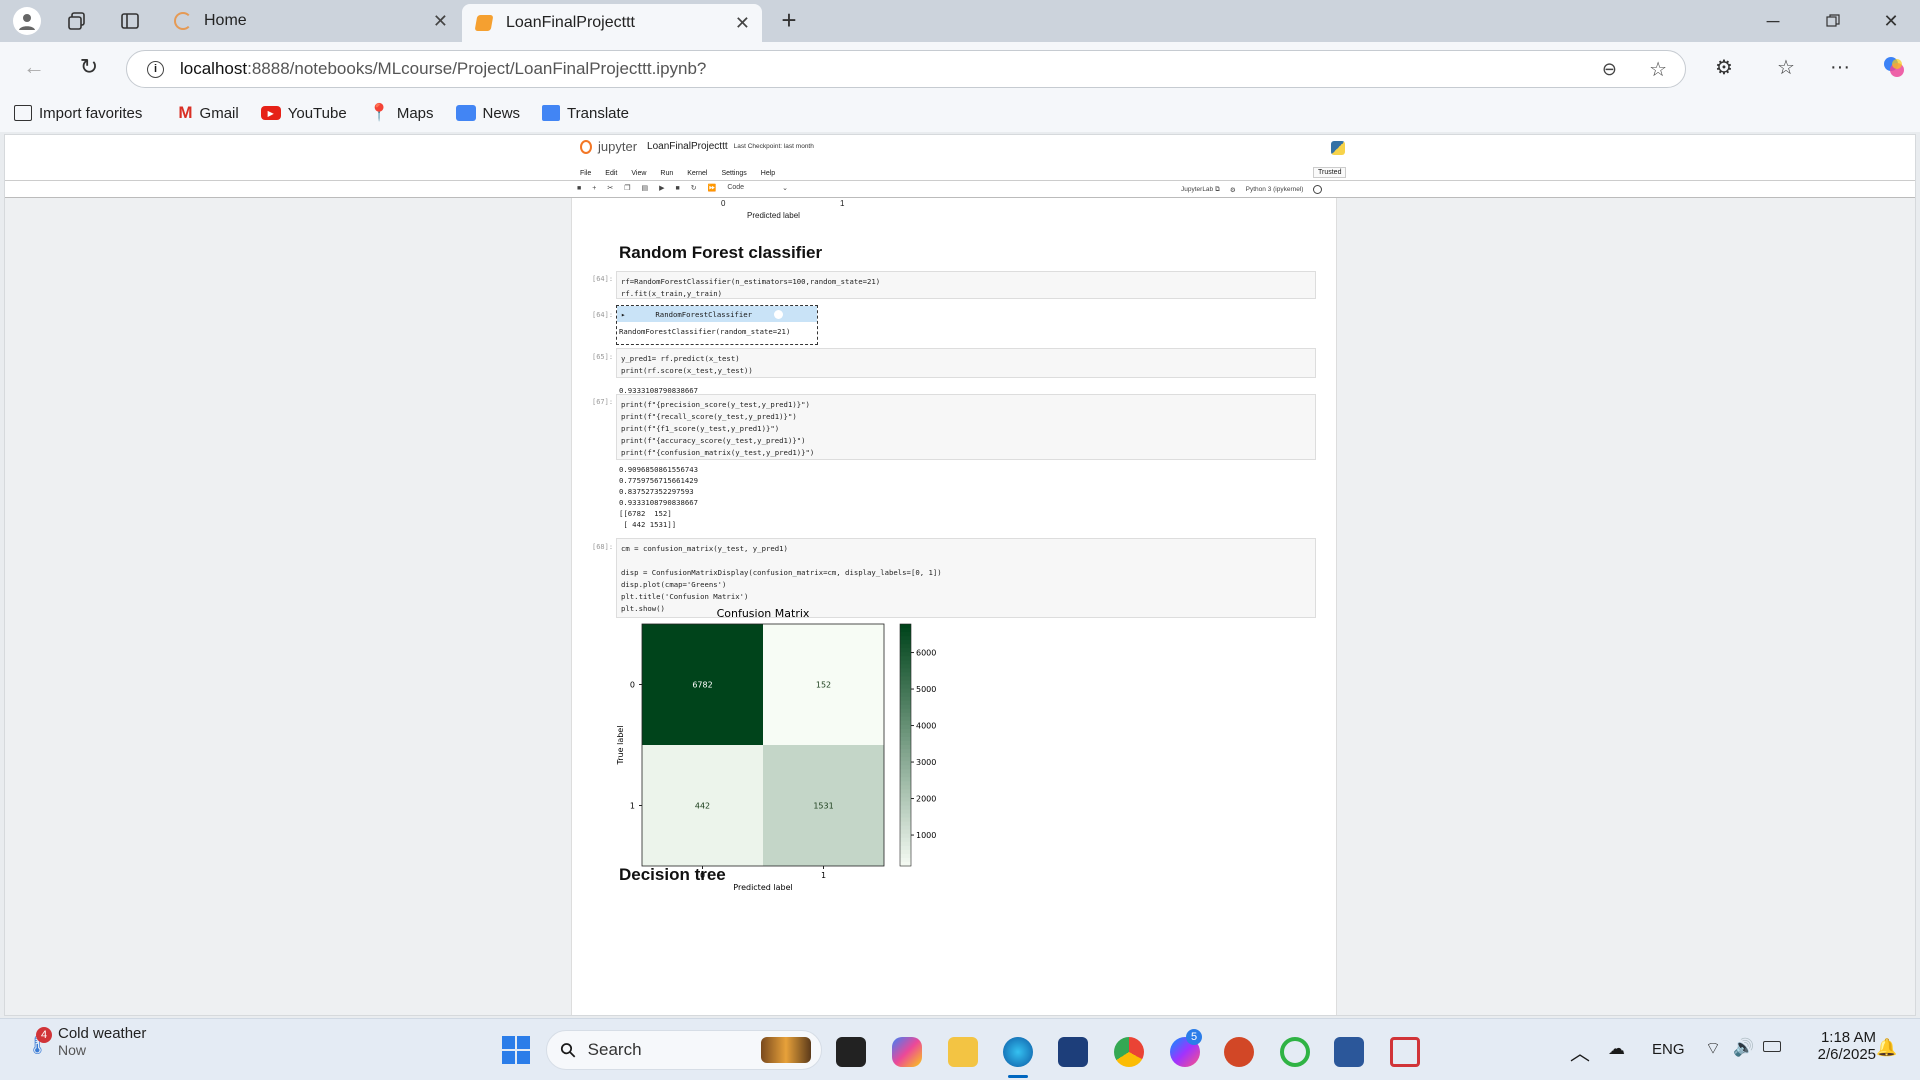 This screenshot has height=1080, width=1920. I want to click on volume-icon: 🔊, so click(1743, 1048).